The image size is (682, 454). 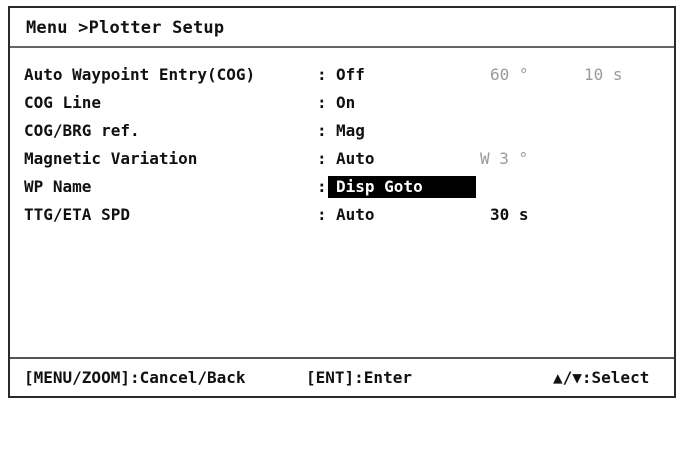 I want to click on setting-value: Off, so click(x=350, y=75).